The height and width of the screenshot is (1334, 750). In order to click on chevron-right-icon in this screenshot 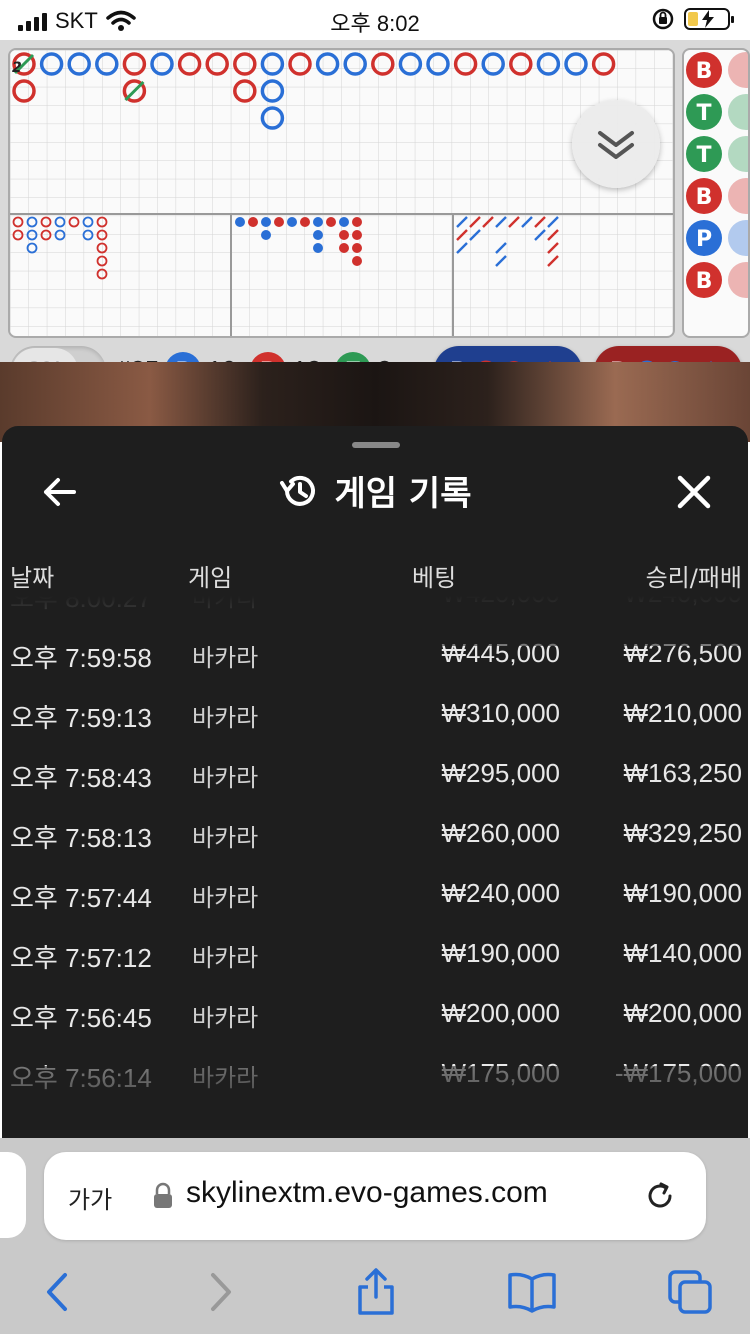, I will do `click(221, 1292)`.